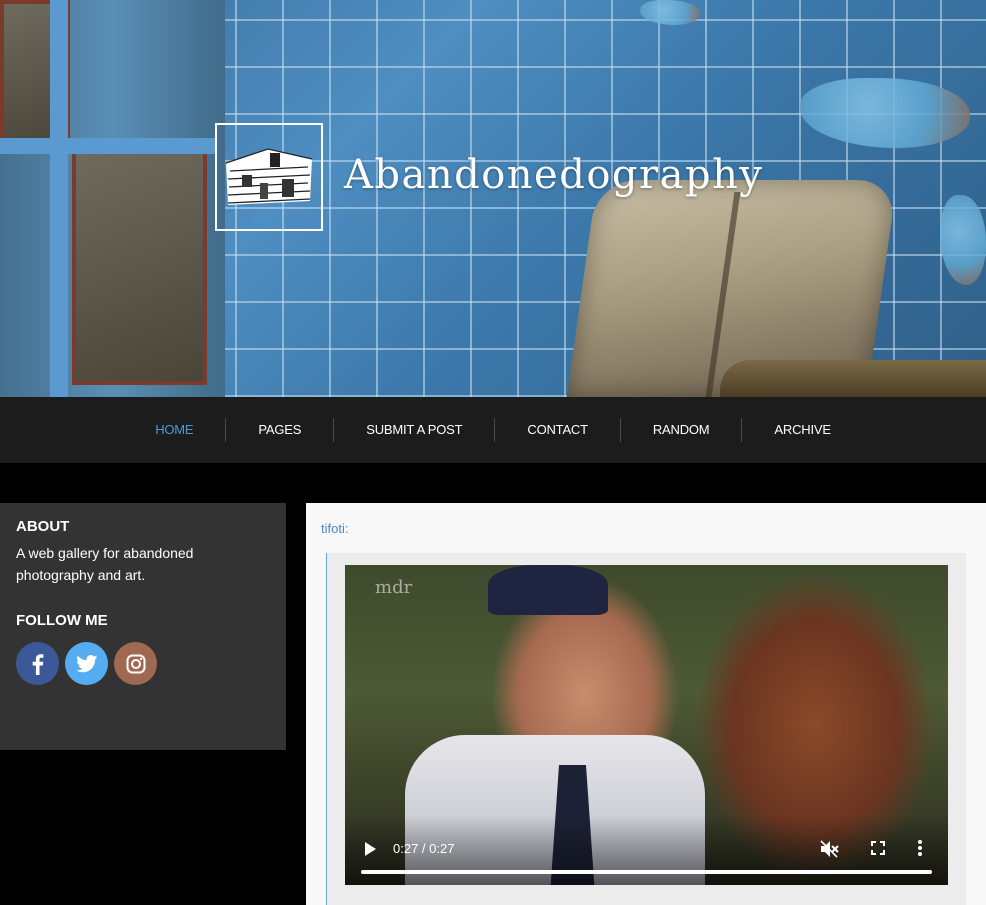 This screenshot has width=986, height=905. I want to click on nav-item-contact: CONTACT, so click(557, 430).